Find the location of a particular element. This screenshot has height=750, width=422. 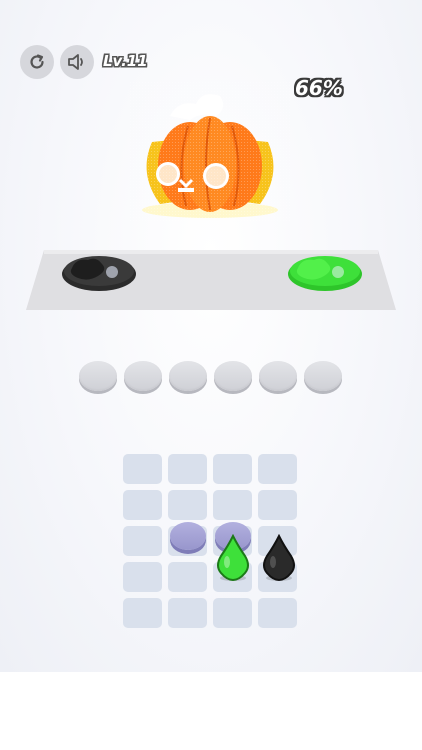

restart-button is located at coordinates (37, 62).